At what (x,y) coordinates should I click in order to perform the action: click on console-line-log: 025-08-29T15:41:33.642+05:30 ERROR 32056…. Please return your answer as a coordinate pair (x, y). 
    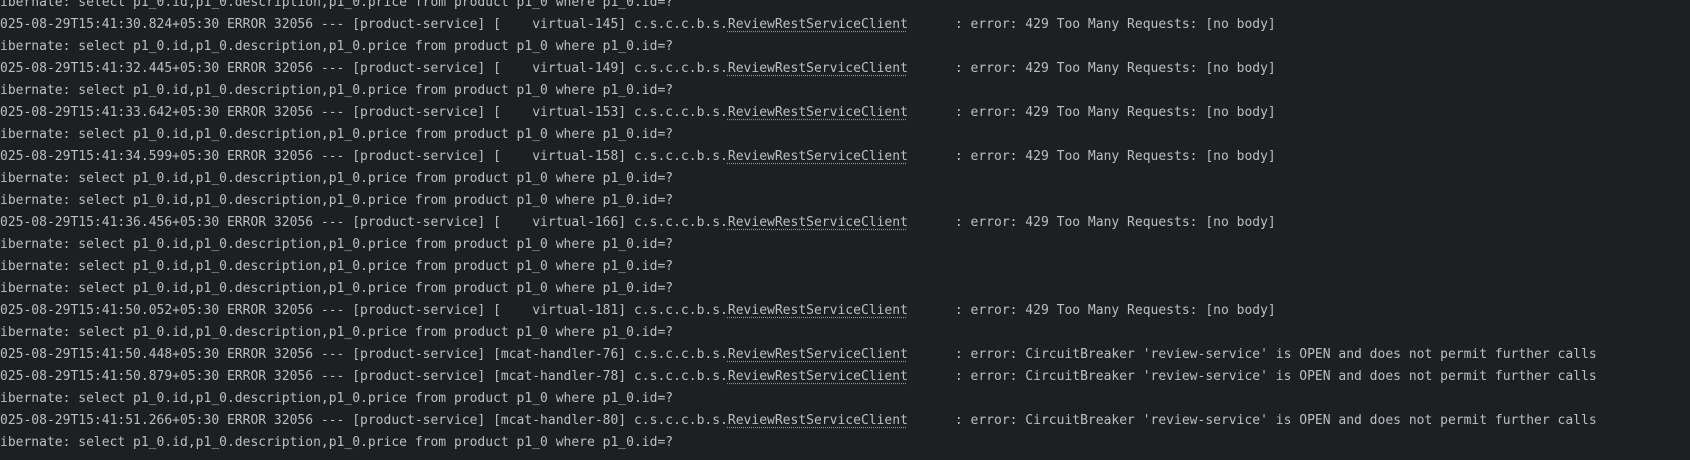
    Looking at the image, I should click on (845, 113).